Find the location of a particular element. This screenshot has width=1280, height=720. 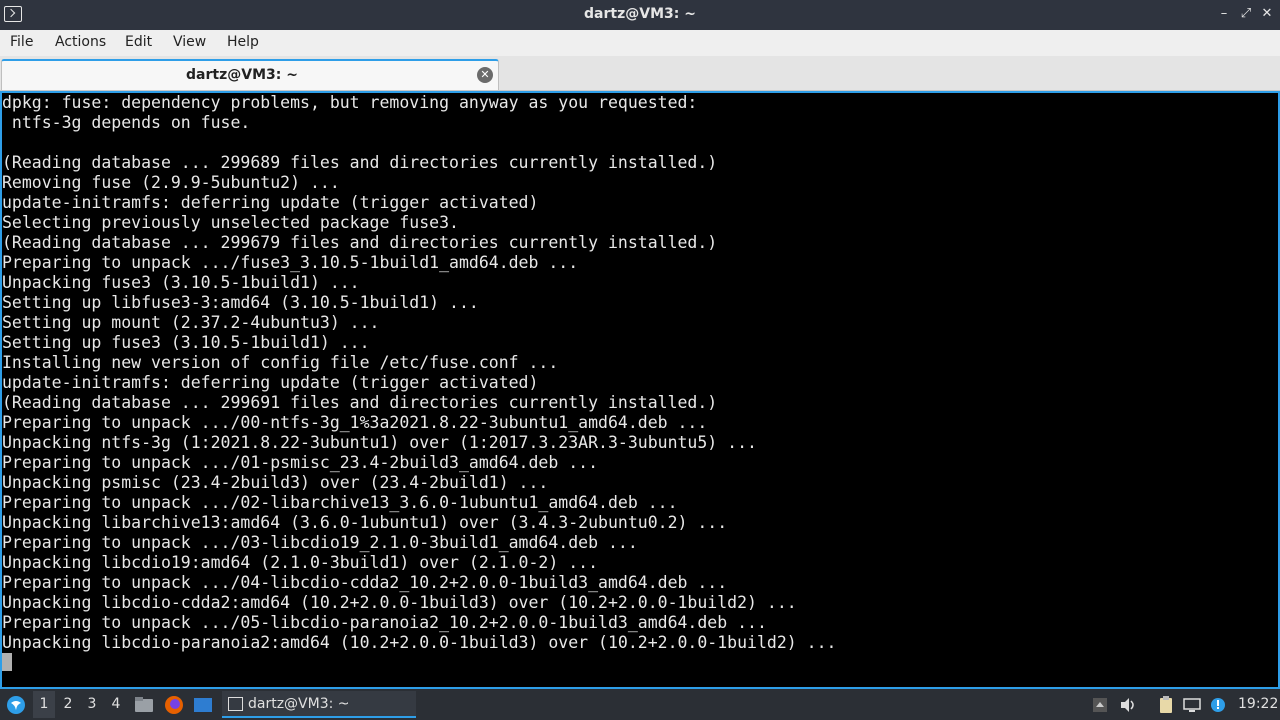

minimize-button: – is located at coordinates (1224, 14).